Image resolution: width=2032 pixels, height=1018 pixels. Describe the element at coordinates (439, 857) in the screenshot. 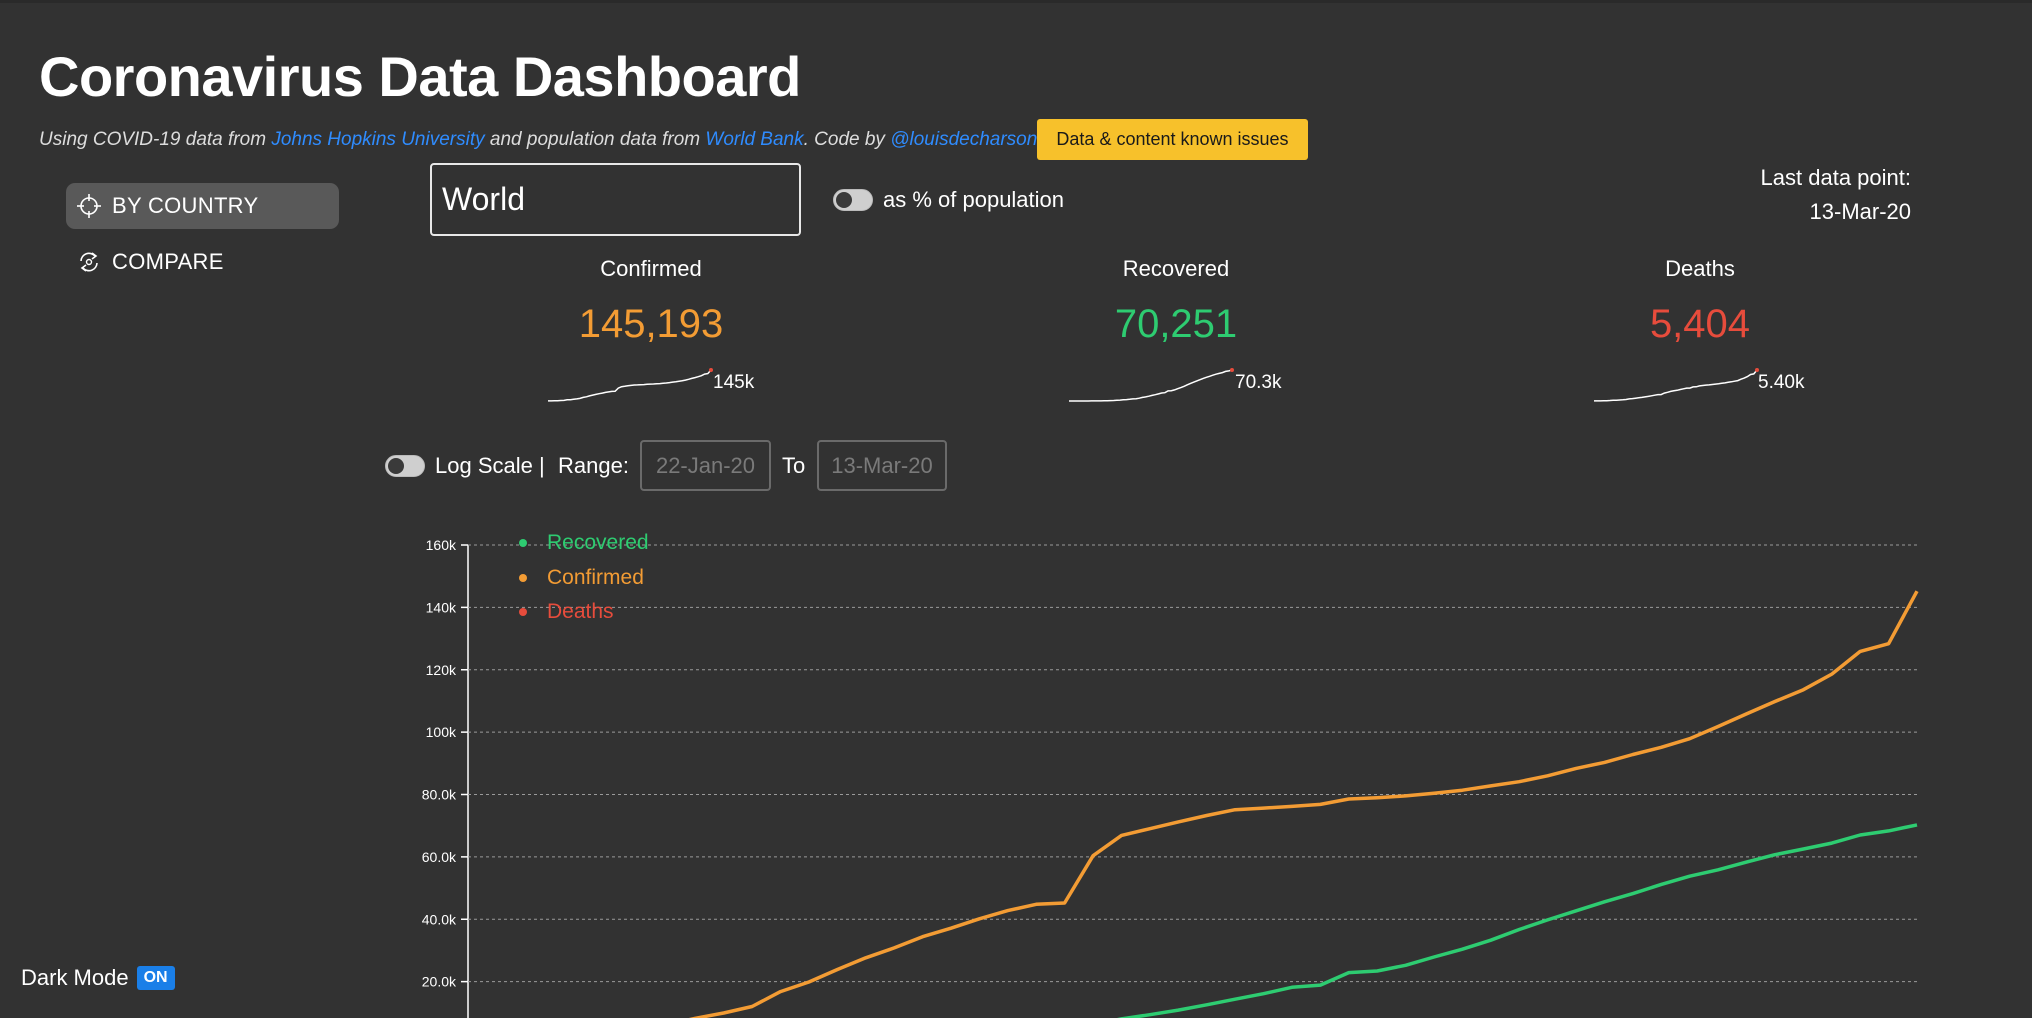

I see `y-tick-label: 60.0k` at that location.